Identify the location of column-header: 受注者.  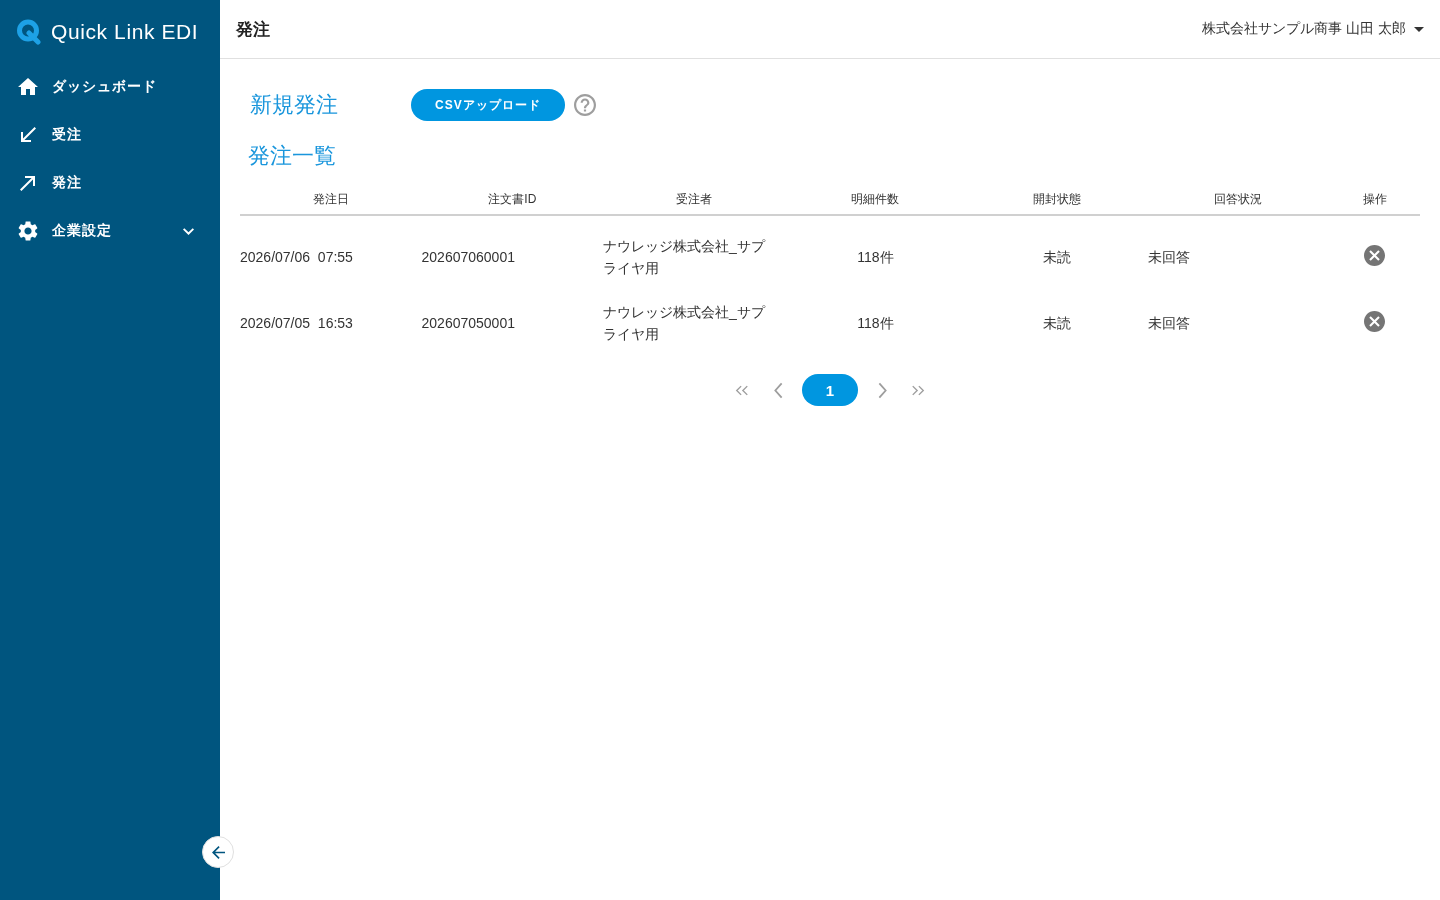
(693, 199).